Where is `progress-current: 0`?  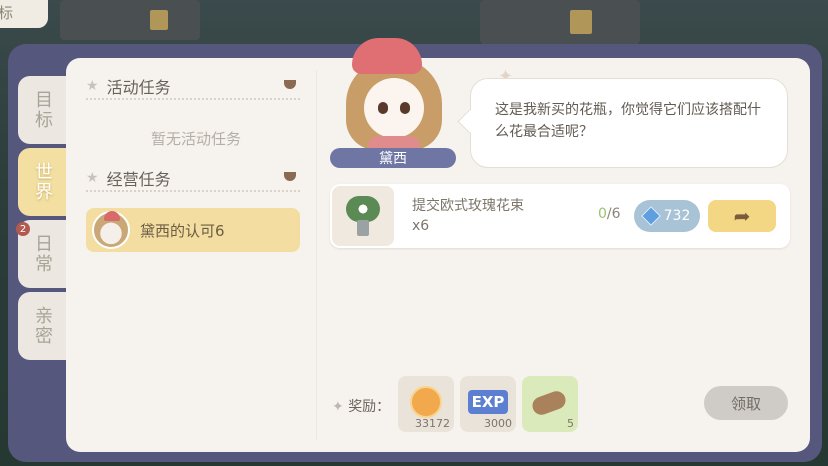
progress-current: 0 is located at coordinates (602, 214).